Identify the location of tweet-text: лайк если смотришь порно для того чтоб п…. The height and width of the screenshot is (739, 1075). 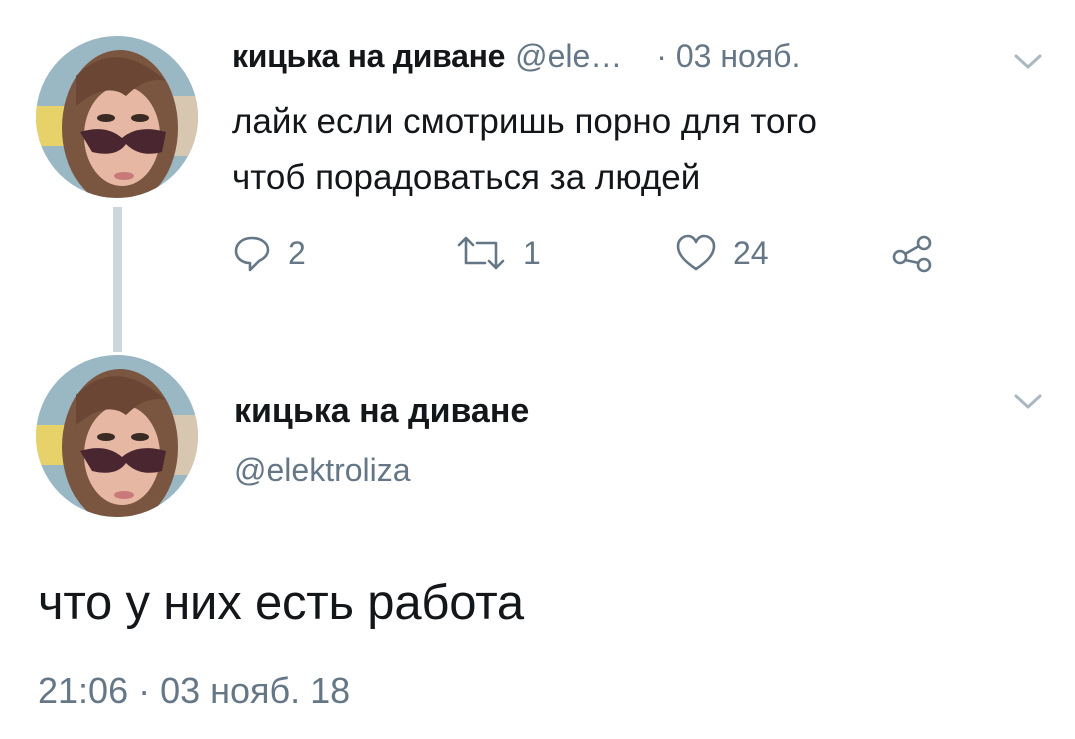
(627, 150).